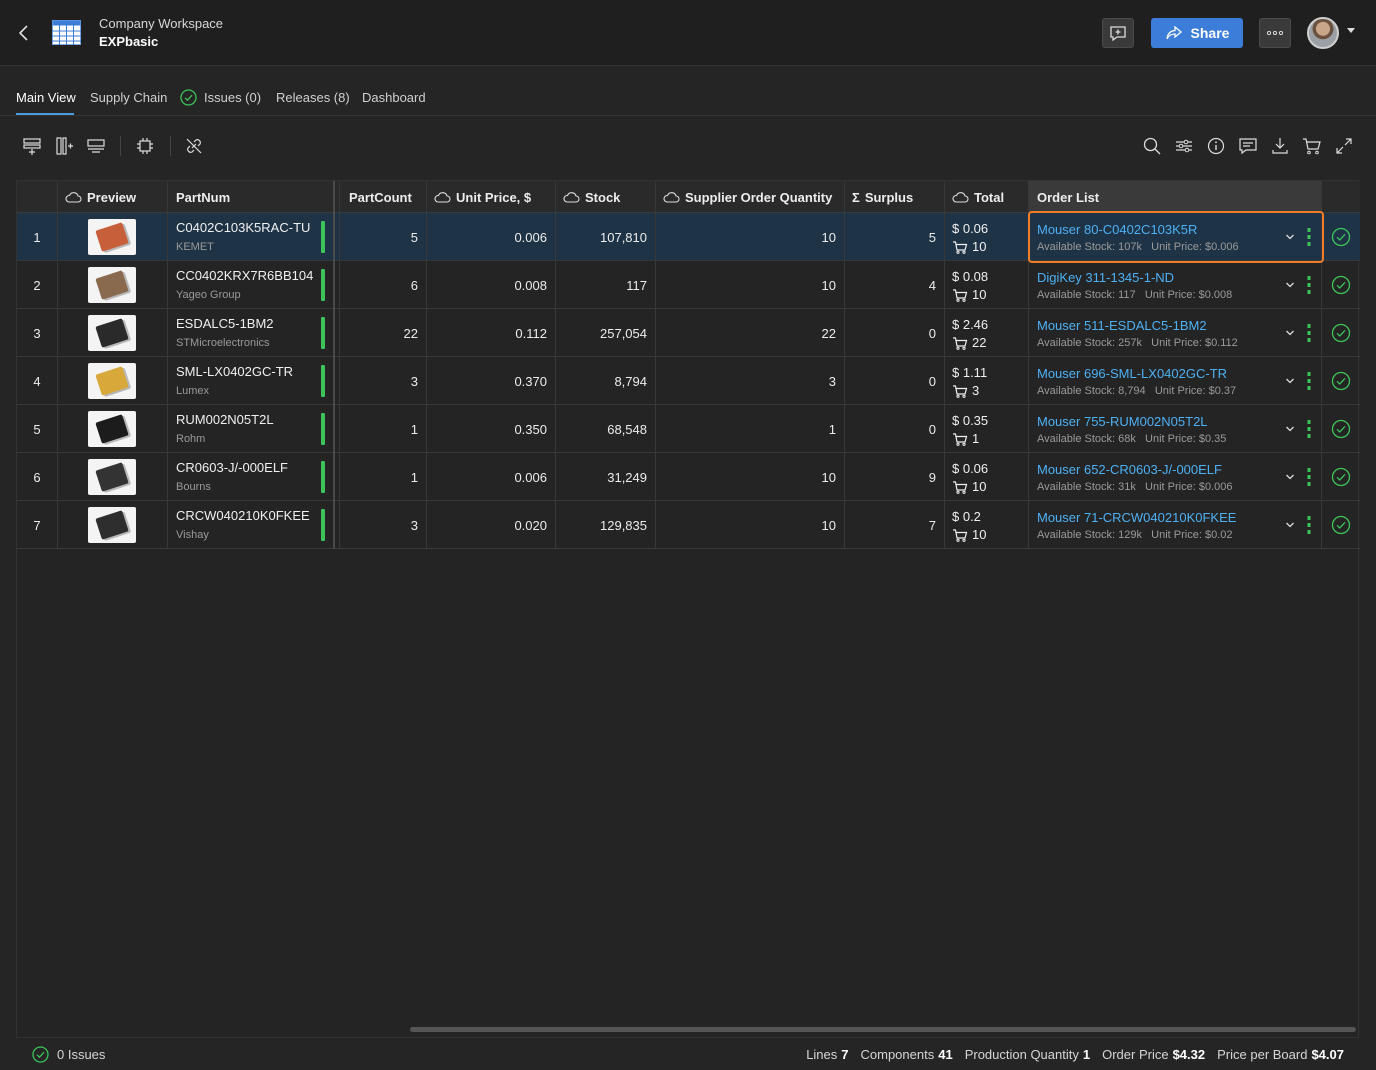 The height and width of the screenshot is (1070, 1376). What do you see at coordinates (591, 197) in the screenshot?
I see `column-header-stock: Stock` at bounding box center [591, 197].